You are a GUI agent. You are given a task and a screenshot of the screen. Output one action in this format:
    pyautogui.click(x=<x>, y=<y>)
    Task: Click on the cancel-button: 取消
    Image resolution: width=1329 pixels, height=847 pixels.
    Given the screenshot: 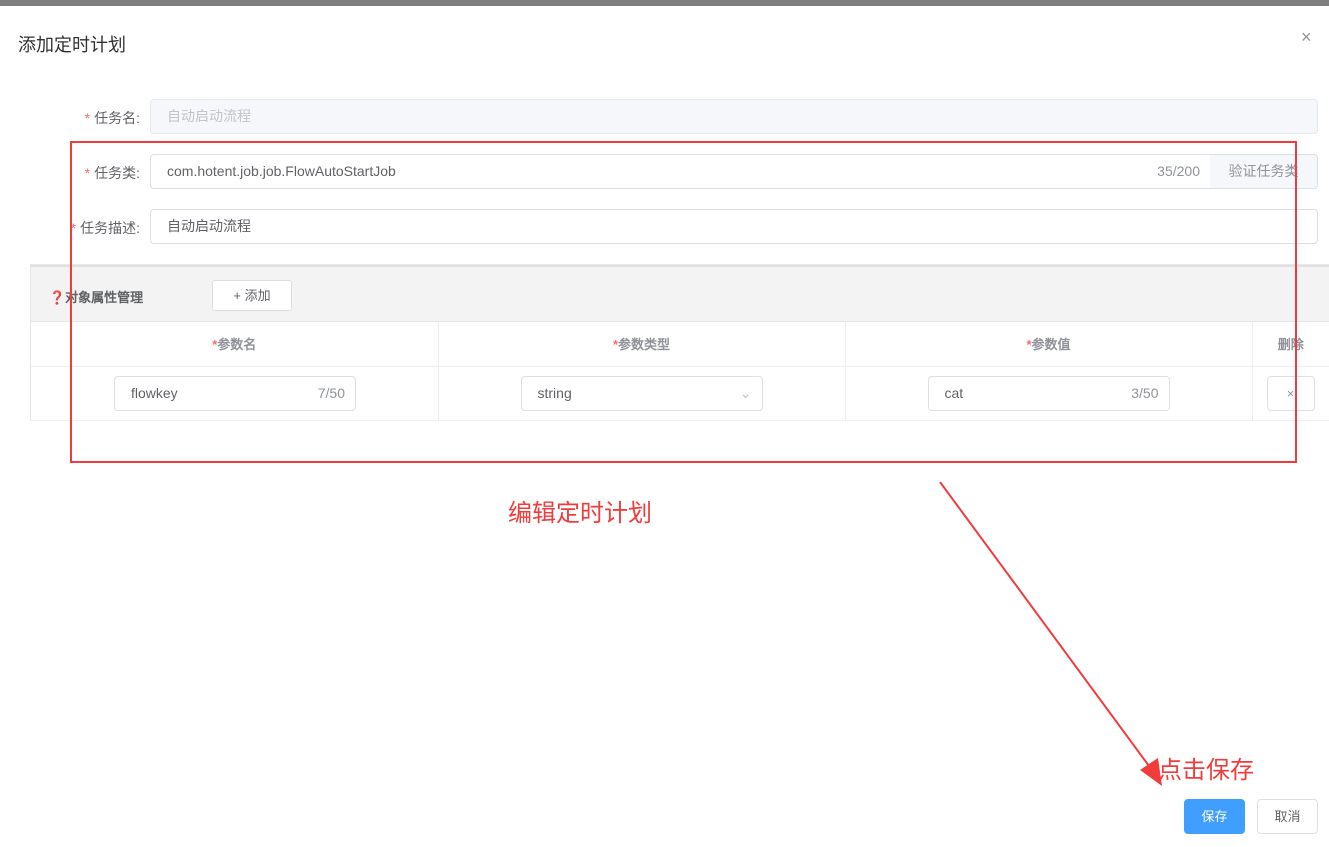 What is the action you would take?
    pyautogui.click(x=1287, y=816)
    